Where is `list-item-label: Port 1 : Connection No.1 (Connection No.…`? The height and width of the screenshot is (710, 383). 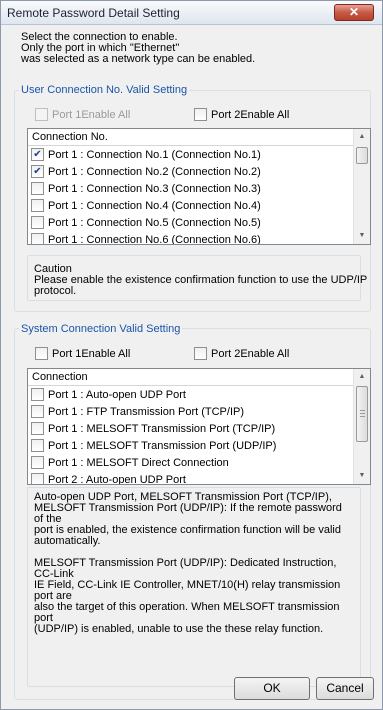 list-item-label: Port 1 : Connection No.1 (Connection No.… is located at coordinates (154, 154).